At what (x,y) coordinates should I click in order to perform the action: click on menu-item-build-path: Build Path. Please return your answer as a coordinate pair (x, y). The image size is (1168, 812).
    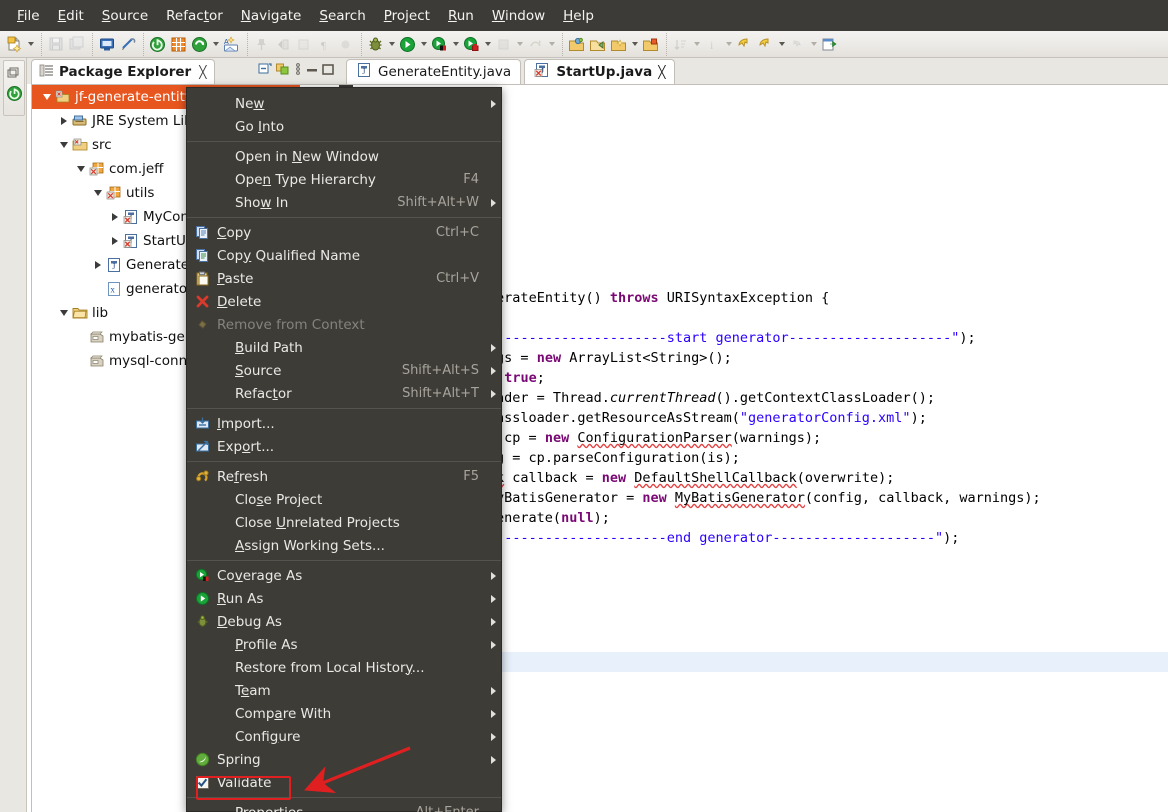
    Looking at the image, I should click on (344, 347).